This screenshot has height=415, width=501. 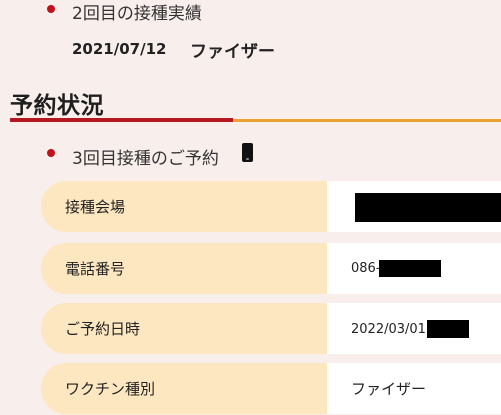 What do you see at coordinates (95, 207) in the screenshot?
I see `venue-label: 接種会場` at bounding box center [95, 207].